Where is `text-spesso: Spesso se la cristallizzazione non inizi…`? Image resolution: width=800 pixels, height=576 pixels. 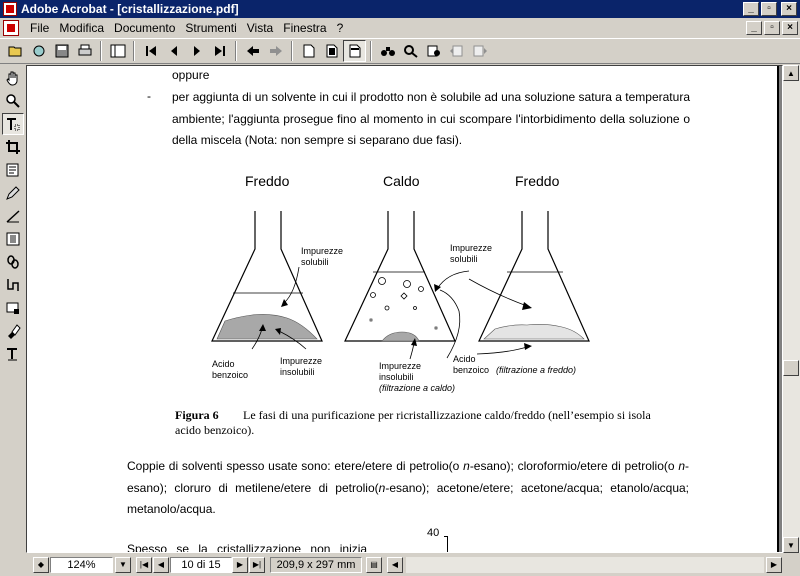 text-spesso: Spesso se la cristallizzazione non inizi… is located at coordinates (247, 547).